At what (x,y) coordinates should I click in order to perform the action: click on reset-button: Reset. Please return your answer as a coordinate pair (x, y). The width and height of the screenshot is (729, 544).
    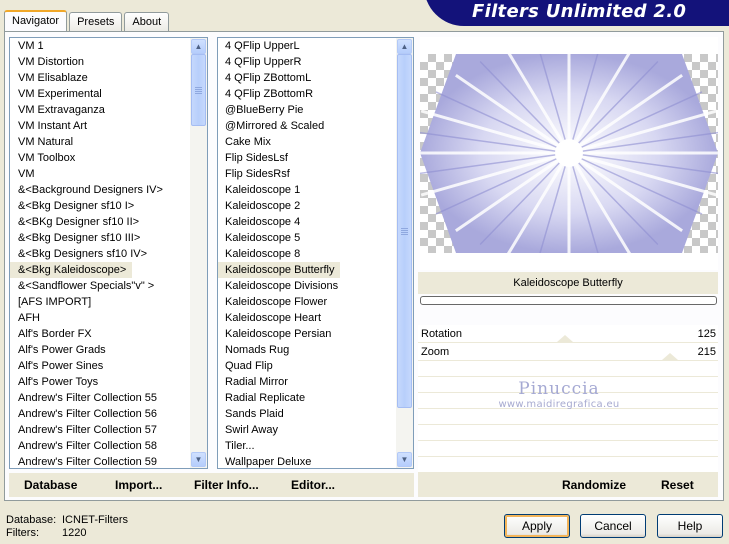
    Looking at the image, I should click on (677, 485).